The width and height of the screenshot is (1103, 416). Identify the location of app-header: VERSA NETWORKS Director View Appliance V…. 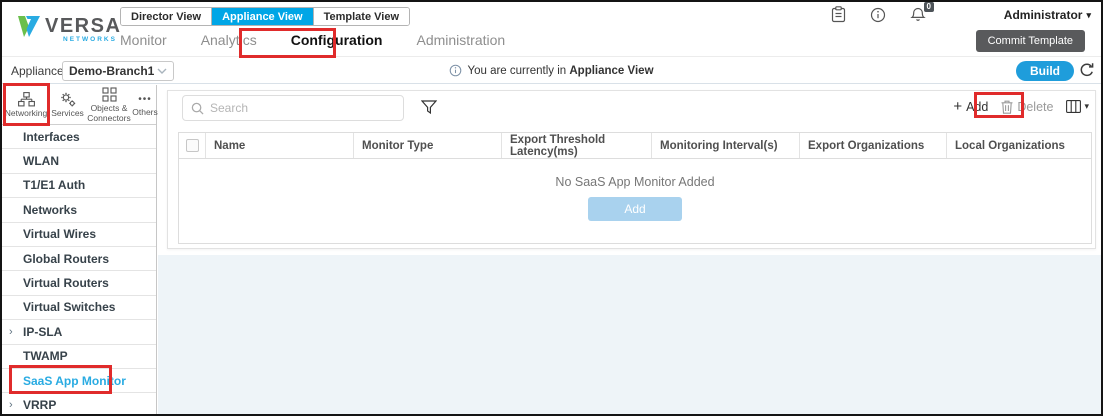
(551, 29).